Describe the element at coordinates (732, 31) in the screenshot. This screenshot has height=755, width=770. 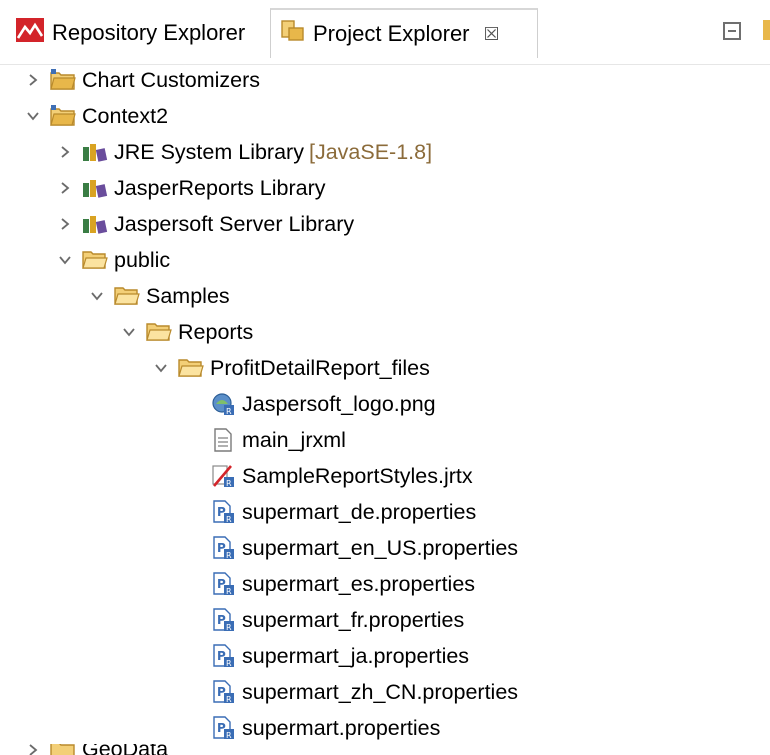
I see `minimize-icon` at that location.